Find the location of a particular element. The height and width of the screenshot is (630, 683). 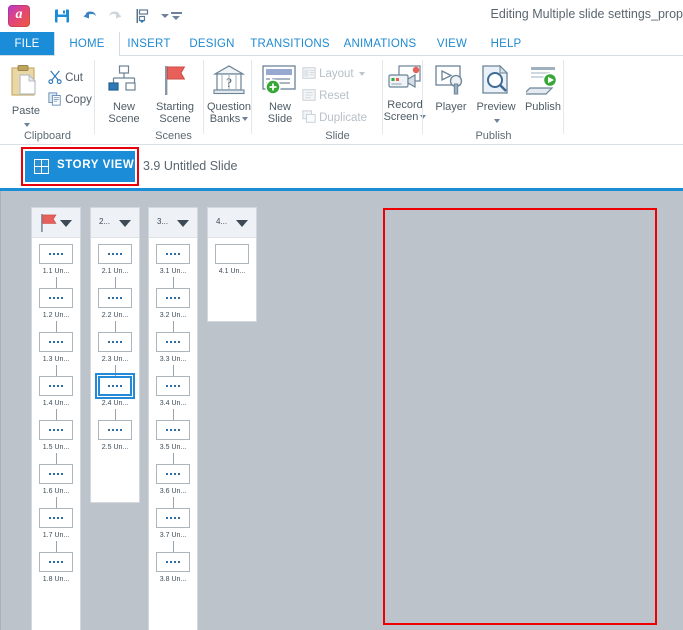

redo-icon is located at coordinates (115, 16).